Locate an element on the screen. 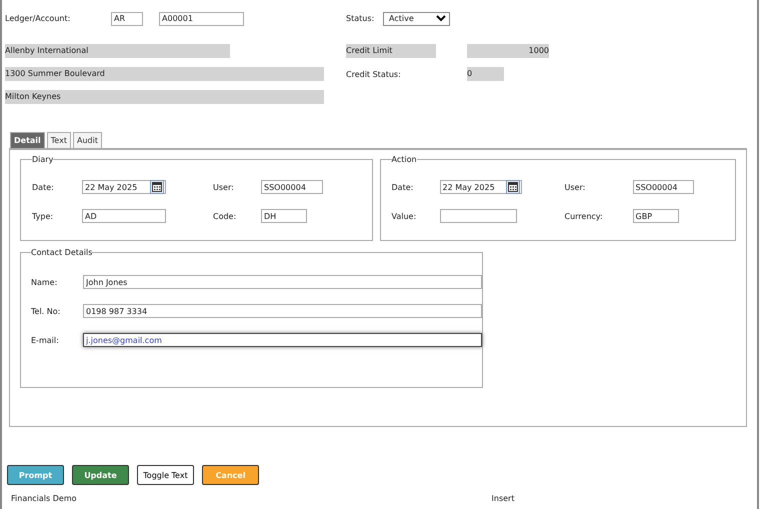 The height and width of the screenshot is (509, 763). group-legend: Contact Details is located at coordinates (61, 252).